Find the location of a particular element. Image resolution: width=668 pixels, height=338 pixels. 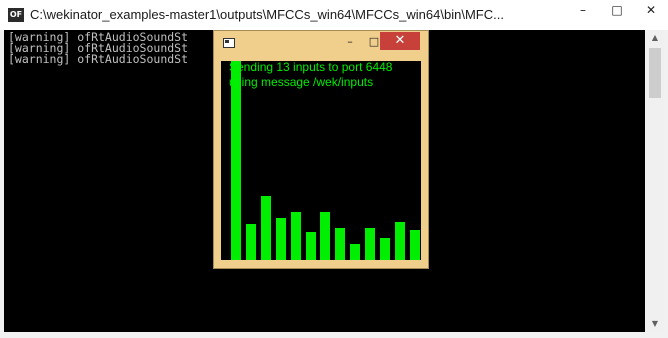

vertical-scrollbar: ▲ ▼ is located at coordinates (655, 181).